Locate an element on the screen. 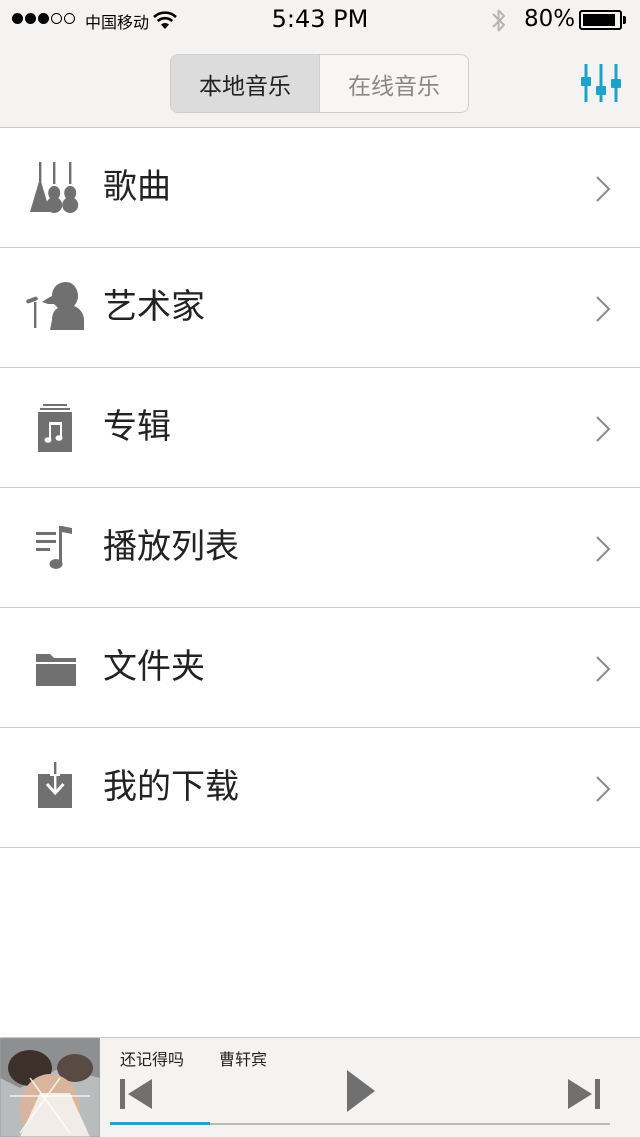  menu-item-playlists: 播放列表 is located at coordinates (320, 548).